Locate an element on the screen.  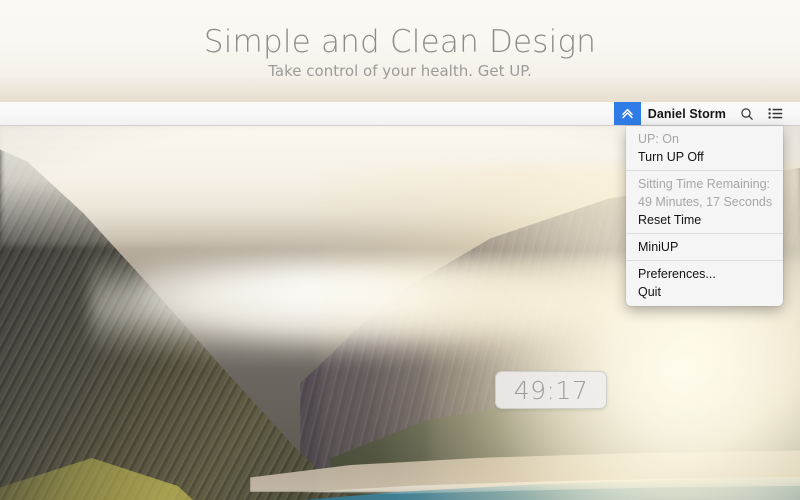
menu-item: Sitting Time Remaining: is located at coordinates (704, 184).